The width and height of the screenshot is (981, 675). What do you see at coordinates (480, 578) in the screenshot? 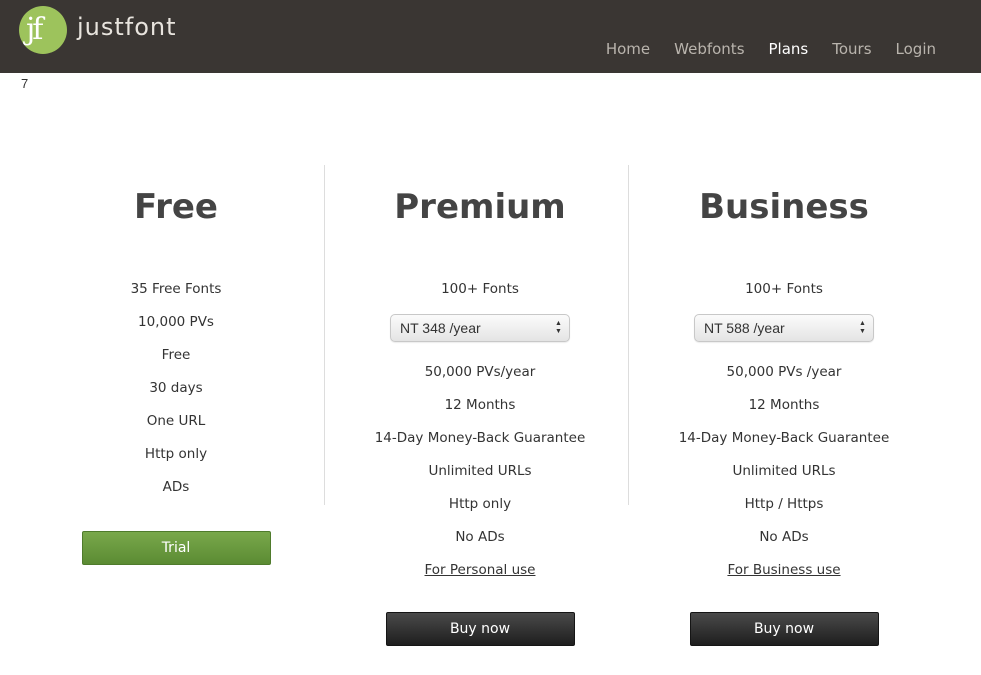
I see `personal-use-link: For Personal use` at bounding box center [480, 578].